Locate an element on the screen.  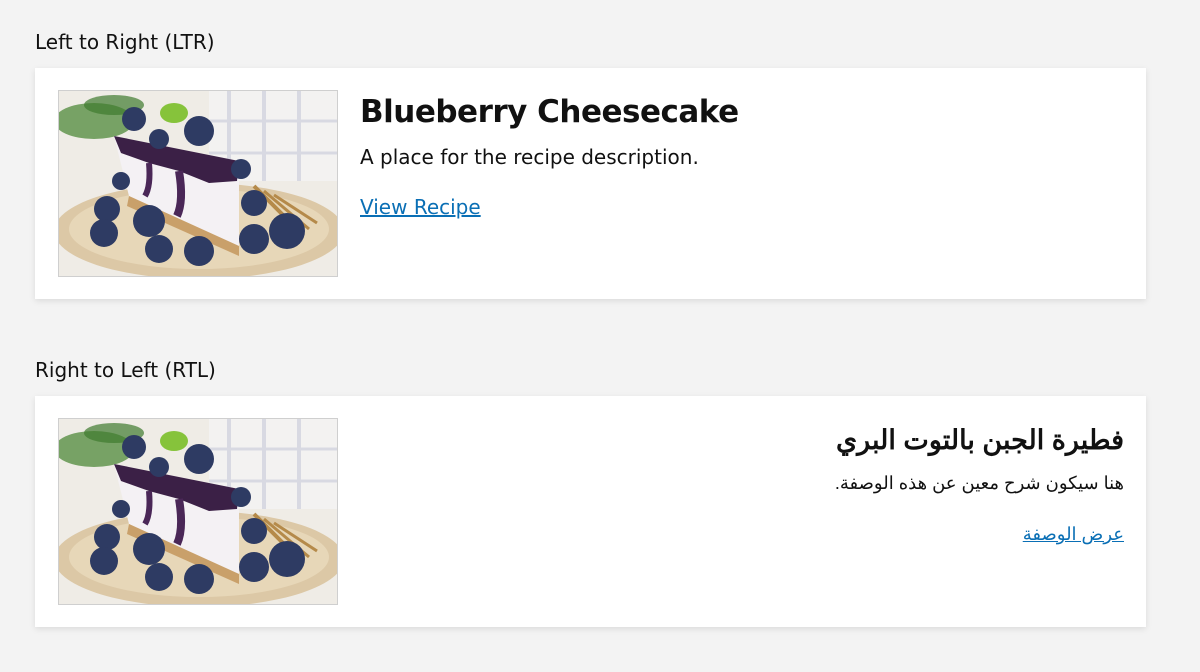
view-recipe-link: View Recipe is located at coordinates (420, 207).